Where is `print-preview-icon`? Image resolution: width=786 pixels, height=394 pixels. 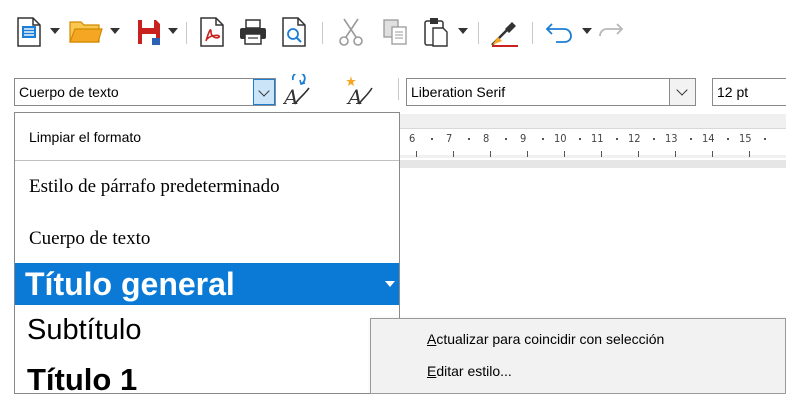 print-preview-icon is located at coordinates (294, 32).